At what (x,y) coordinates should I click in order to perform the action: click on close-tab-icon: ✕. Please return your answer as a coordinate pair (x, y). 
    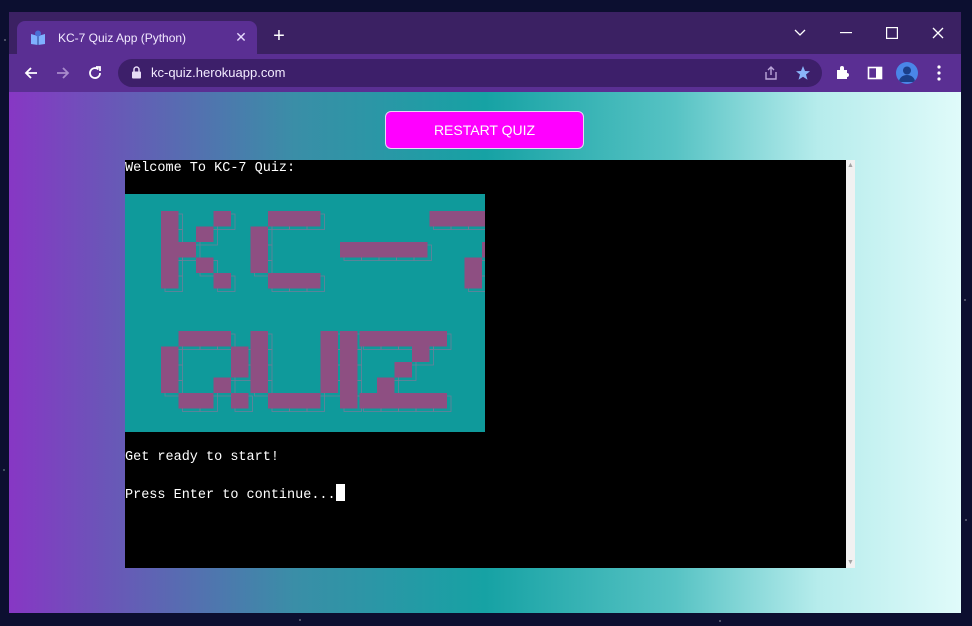
    Looking at the image, I should click on (241, 37).